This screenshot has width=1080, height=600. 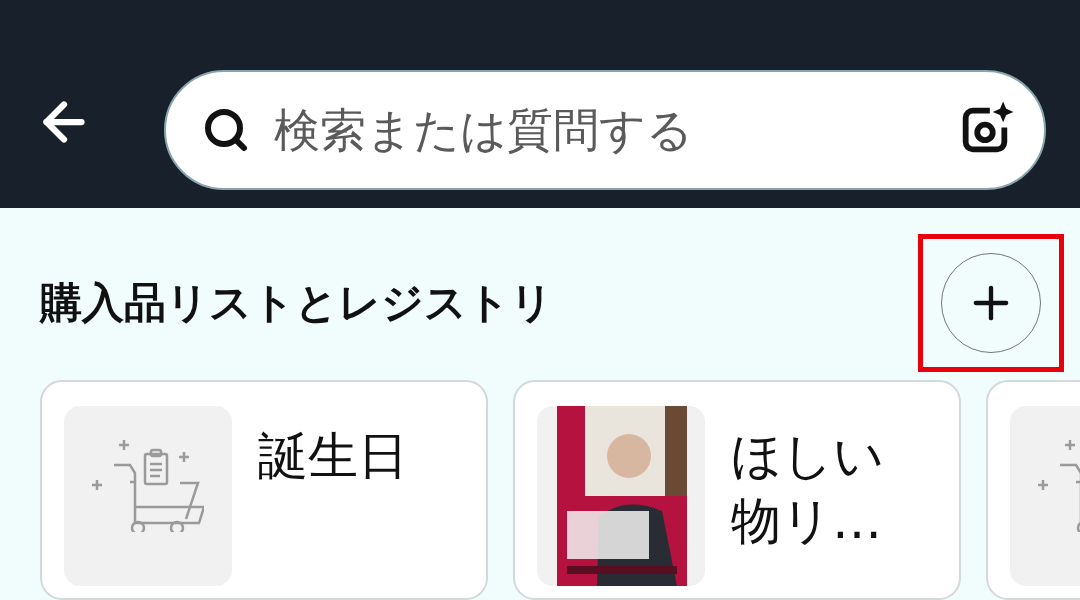 I want to click on search-icon, so click(x=226, y=130).